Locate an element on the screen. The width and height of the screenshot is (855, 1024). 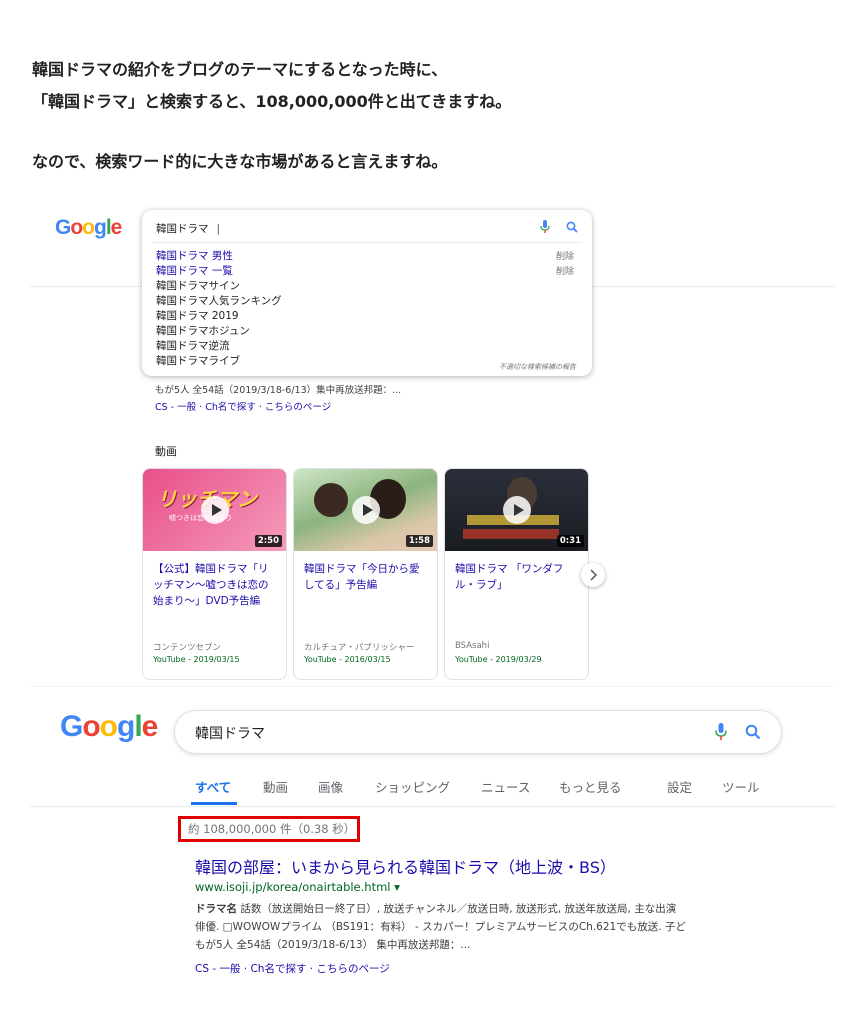
sitelinks-top: CS - 一般 · Ch名で探す · こちらのページ is located at coordinates (243, 406).